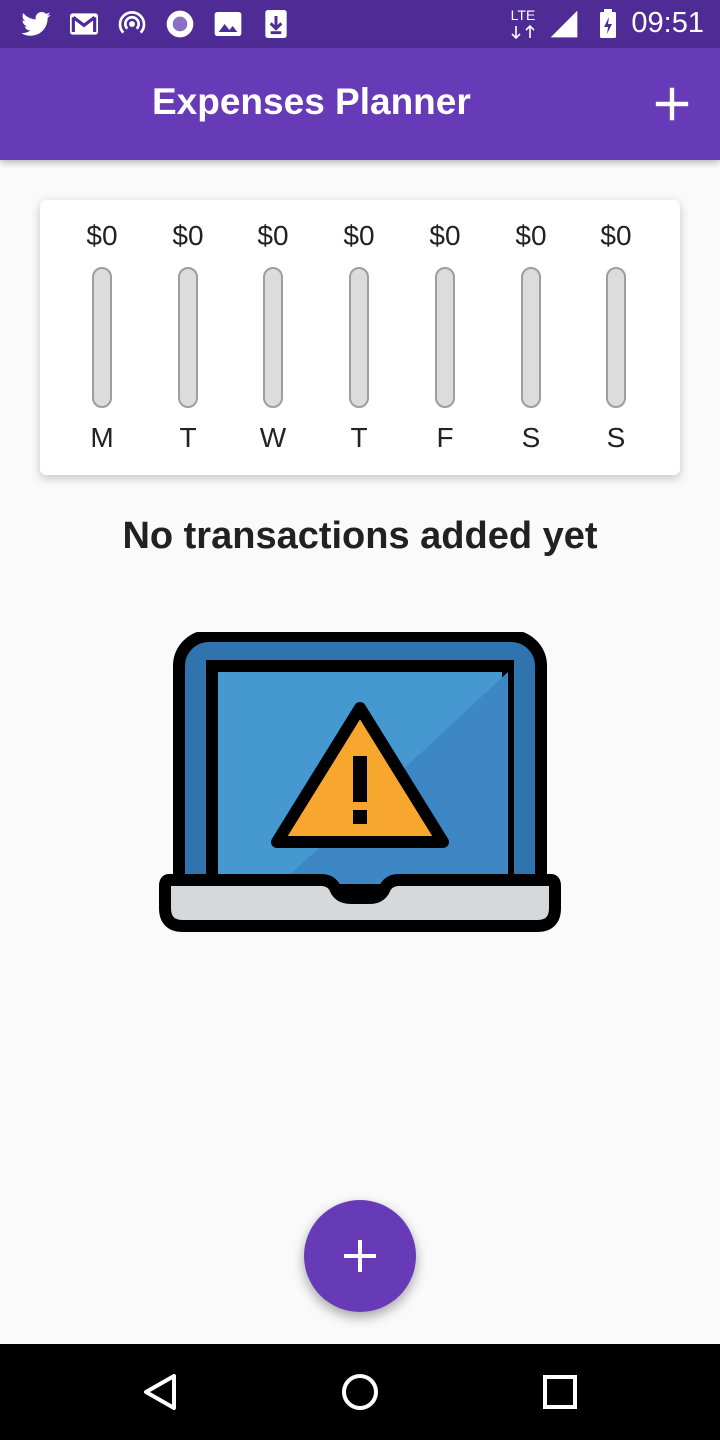  I want to click on gmail-icon, so click(84, 24).